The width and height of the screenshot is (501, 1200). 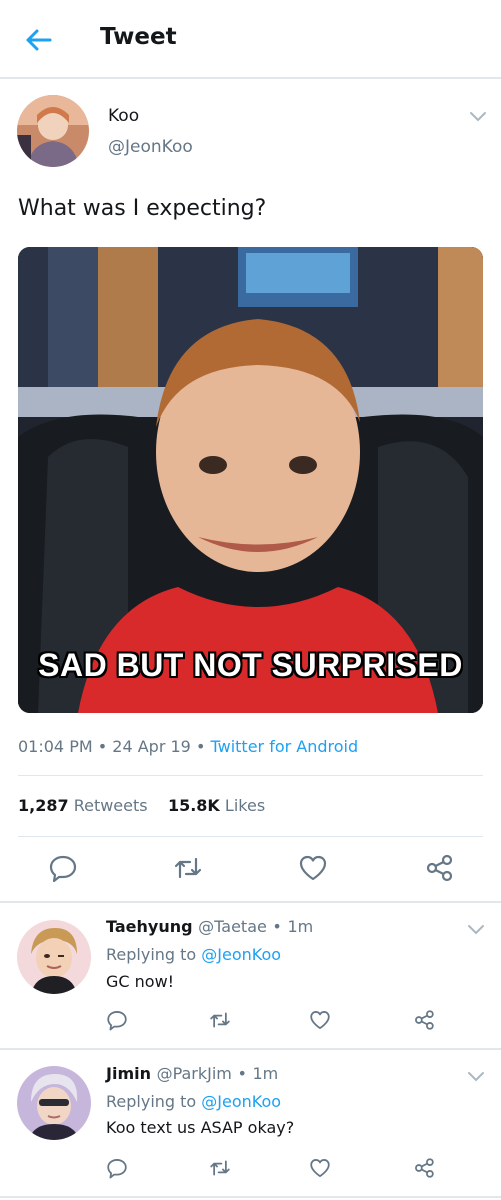 I want to click on page-title: Tweet, so click(x=138, y=37).